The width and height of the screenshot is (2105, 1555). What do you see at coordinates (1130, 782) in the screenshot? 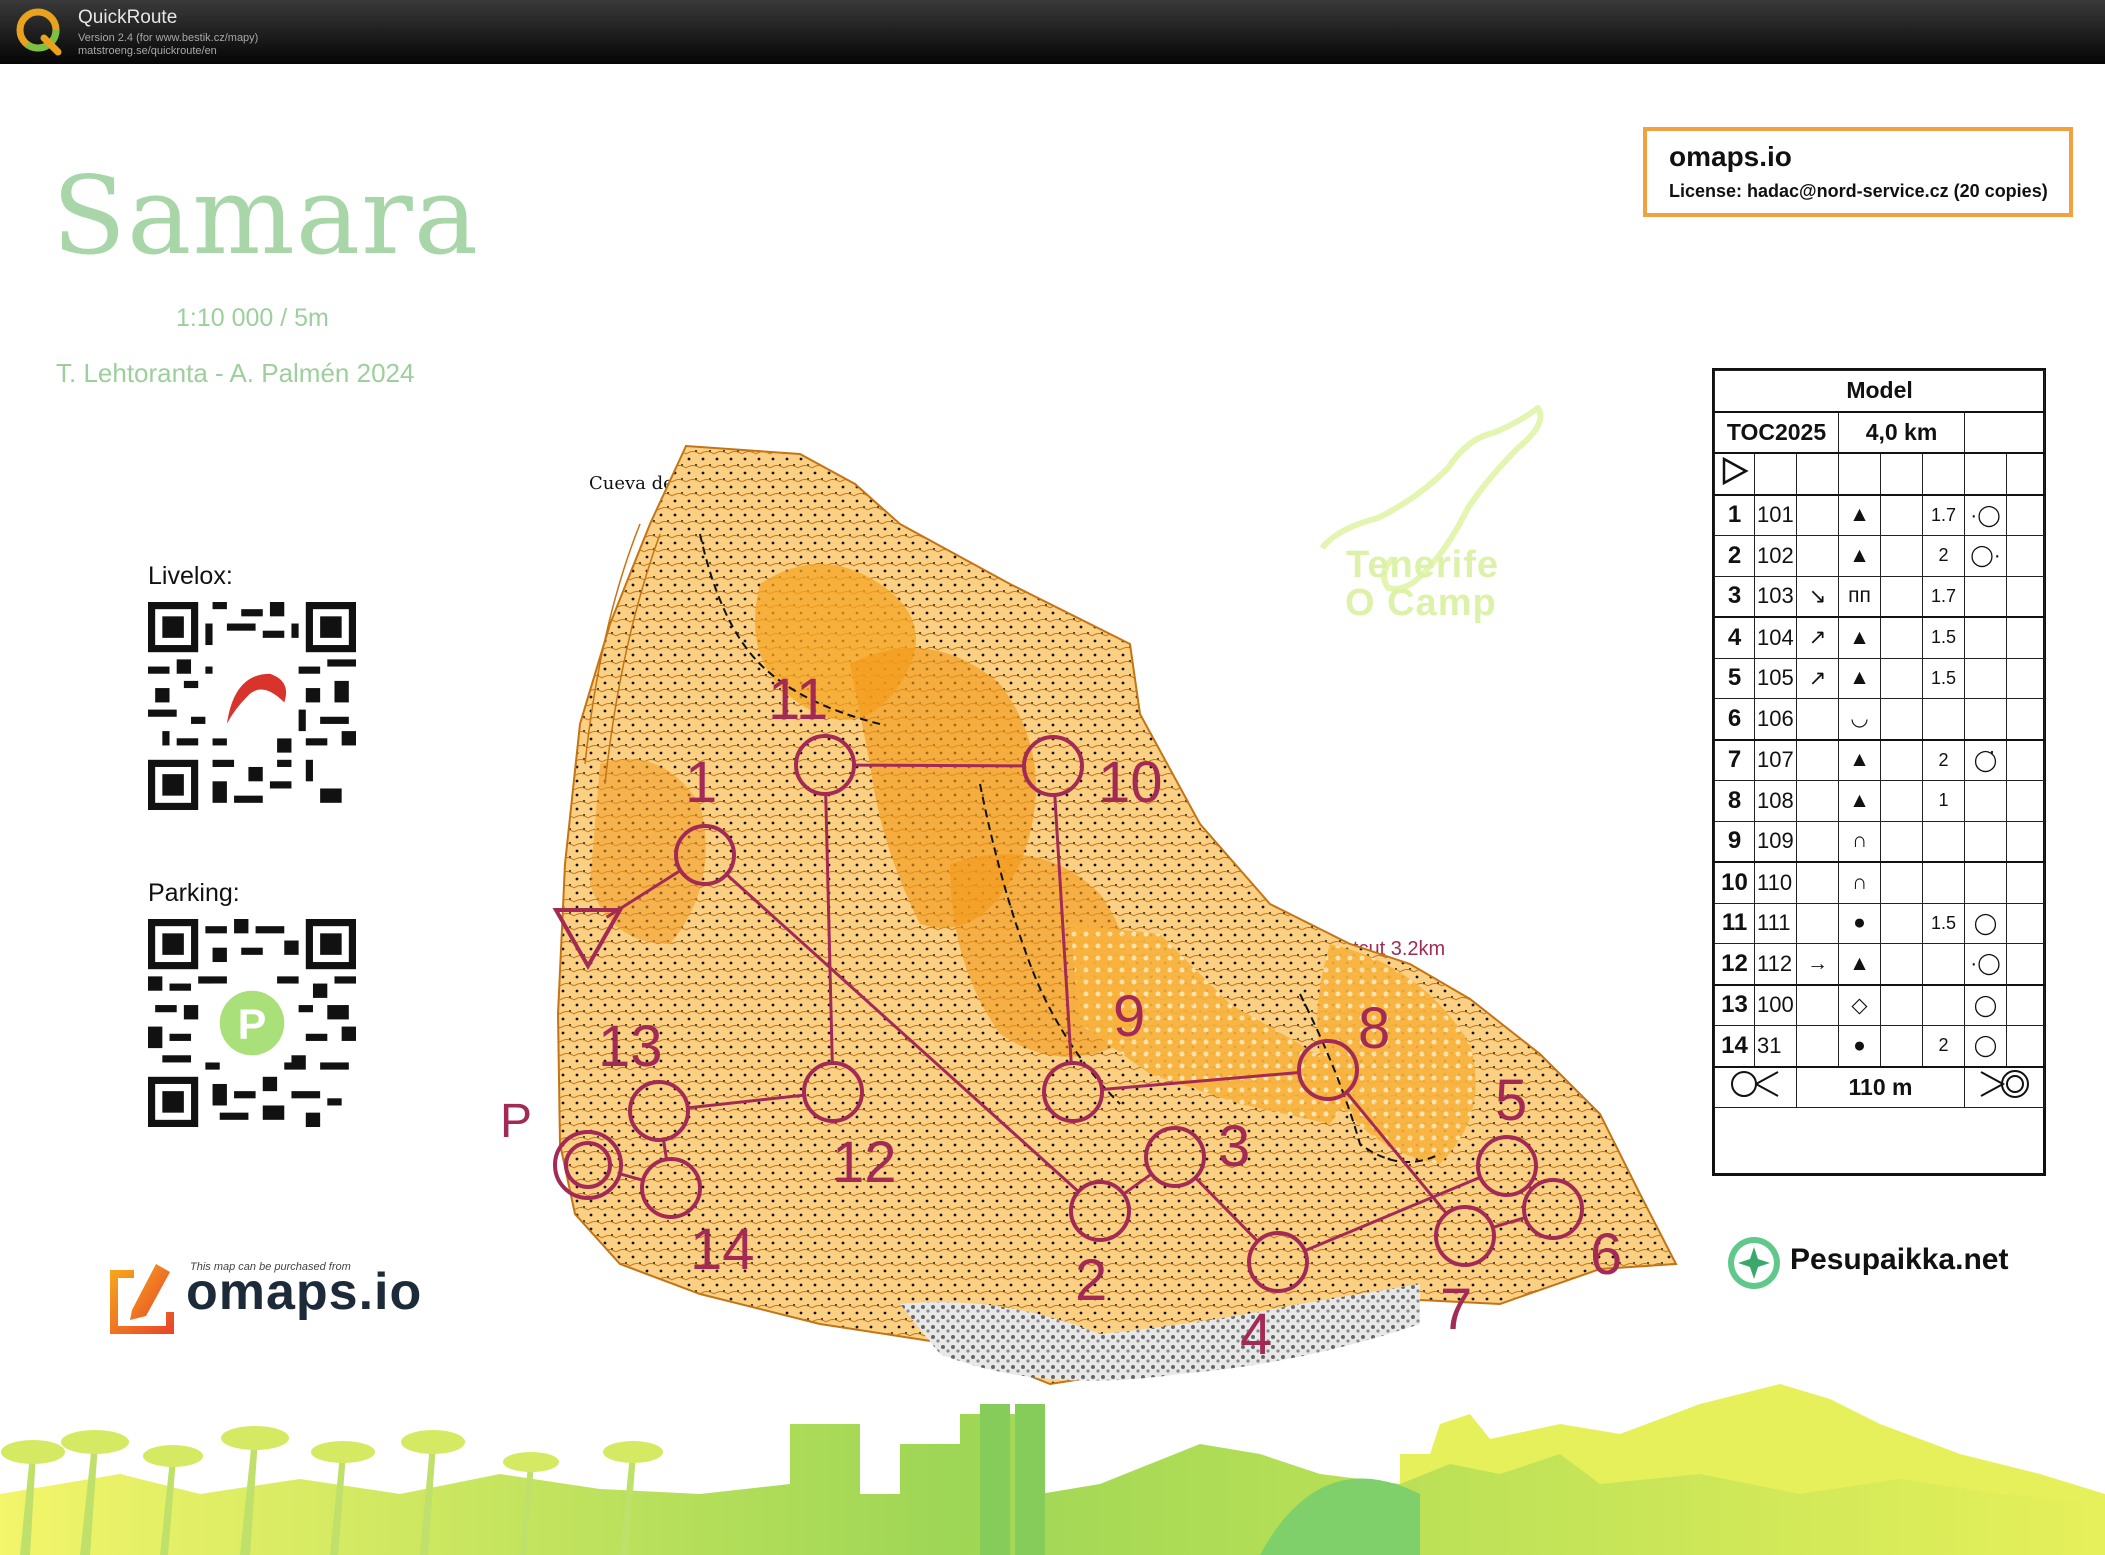
I see `control-label: 10` at bounding box center [1130, 782].